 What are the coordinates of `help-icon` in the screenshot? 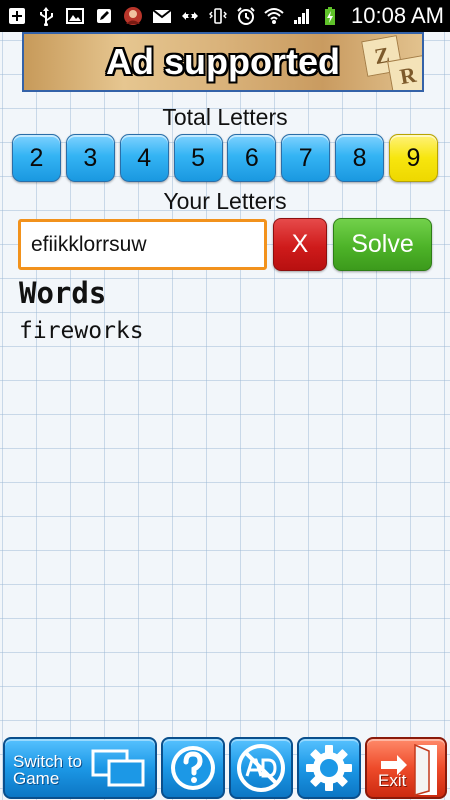 It's located at (193, 768).